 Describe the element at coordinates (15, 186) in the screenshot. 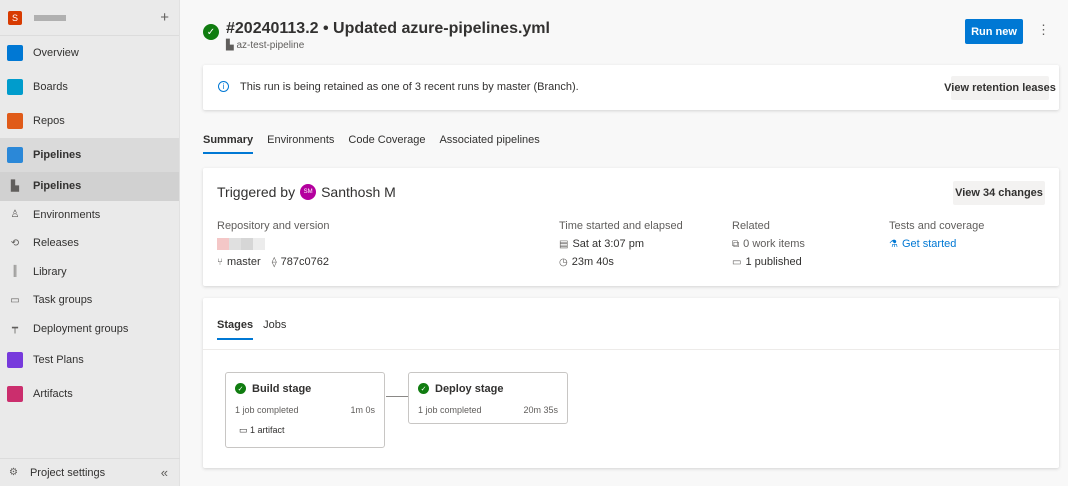

I see `pipelines-sub-icon: ▙` at that location.